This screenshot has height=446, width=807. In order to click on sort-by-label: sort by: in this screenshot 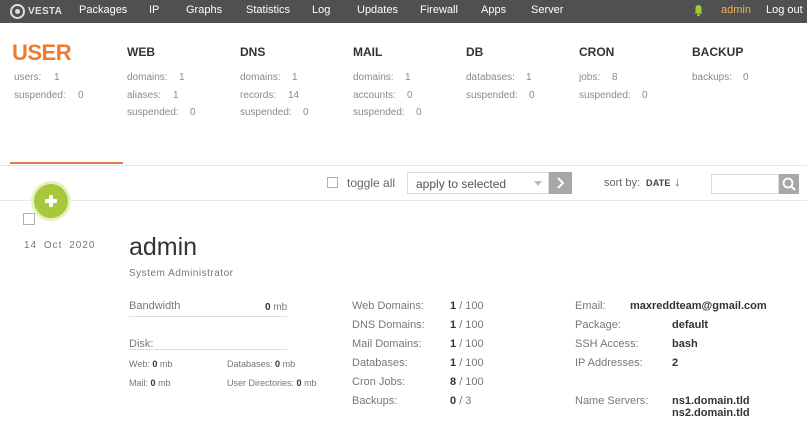, I will do `click(622, 183)`.